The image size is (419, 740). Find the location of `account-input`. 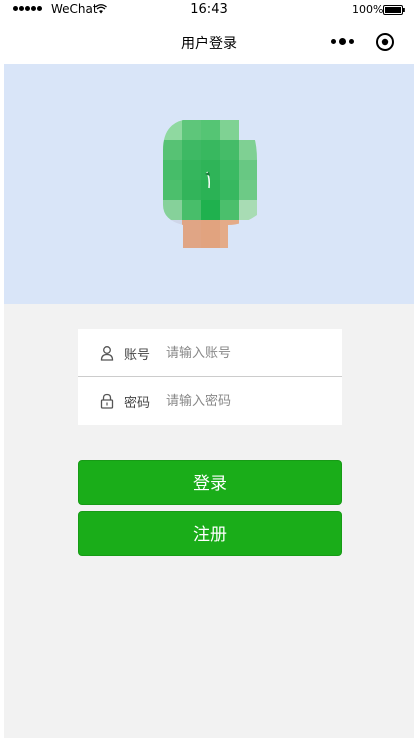

account-input is located at coordinates (248, 353).